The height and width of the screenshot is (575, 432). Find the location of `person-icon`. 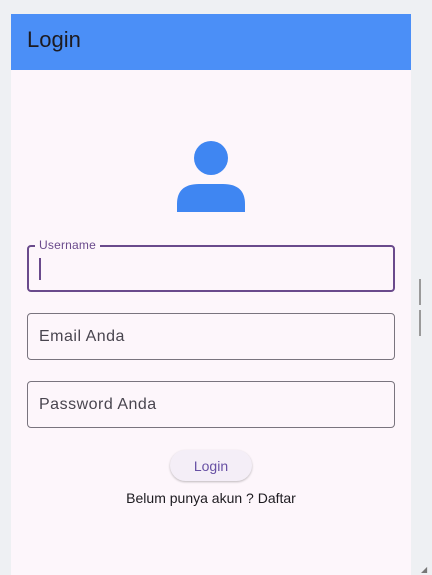

person-icon is located at coordinates (211, 176).